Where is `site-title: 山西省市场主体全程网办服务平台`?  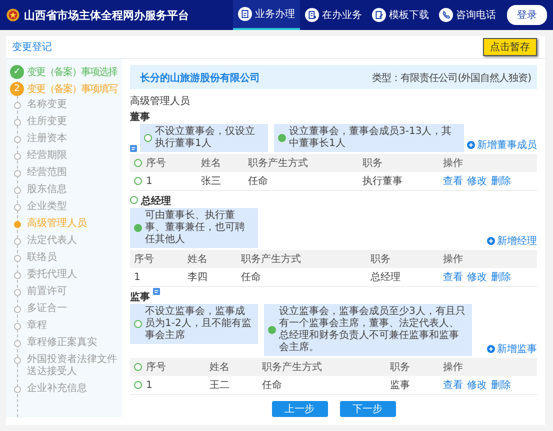
site-title: 山西省市场主体全程网办服务平台 is located at coordinates (106, 15).